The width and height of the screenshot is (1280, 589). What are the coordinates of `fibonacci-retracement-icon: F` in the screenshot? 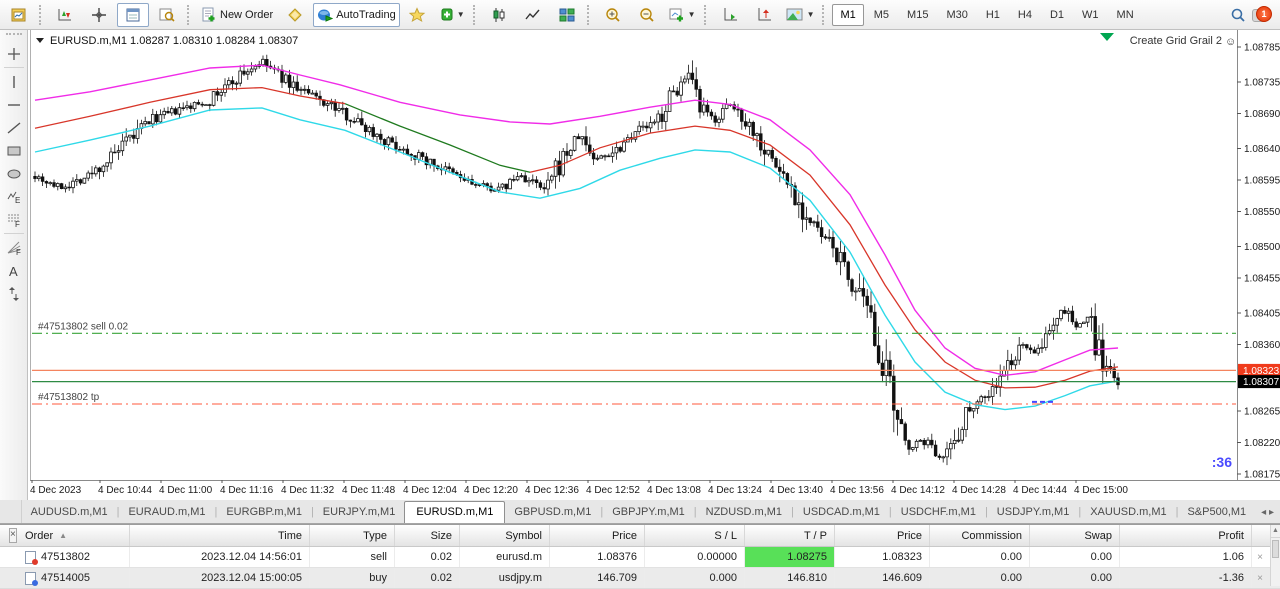 It's located at (13, 221).